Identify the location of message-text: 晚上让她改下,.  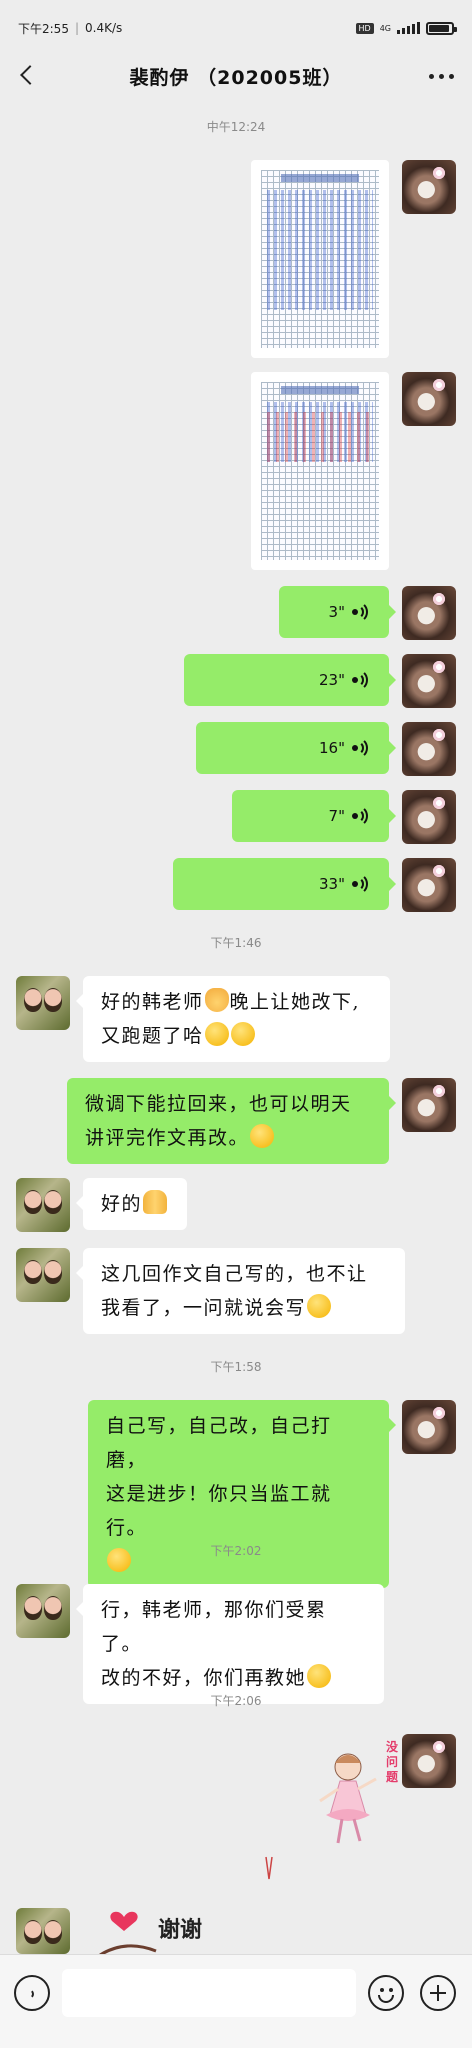
(295, 1002).